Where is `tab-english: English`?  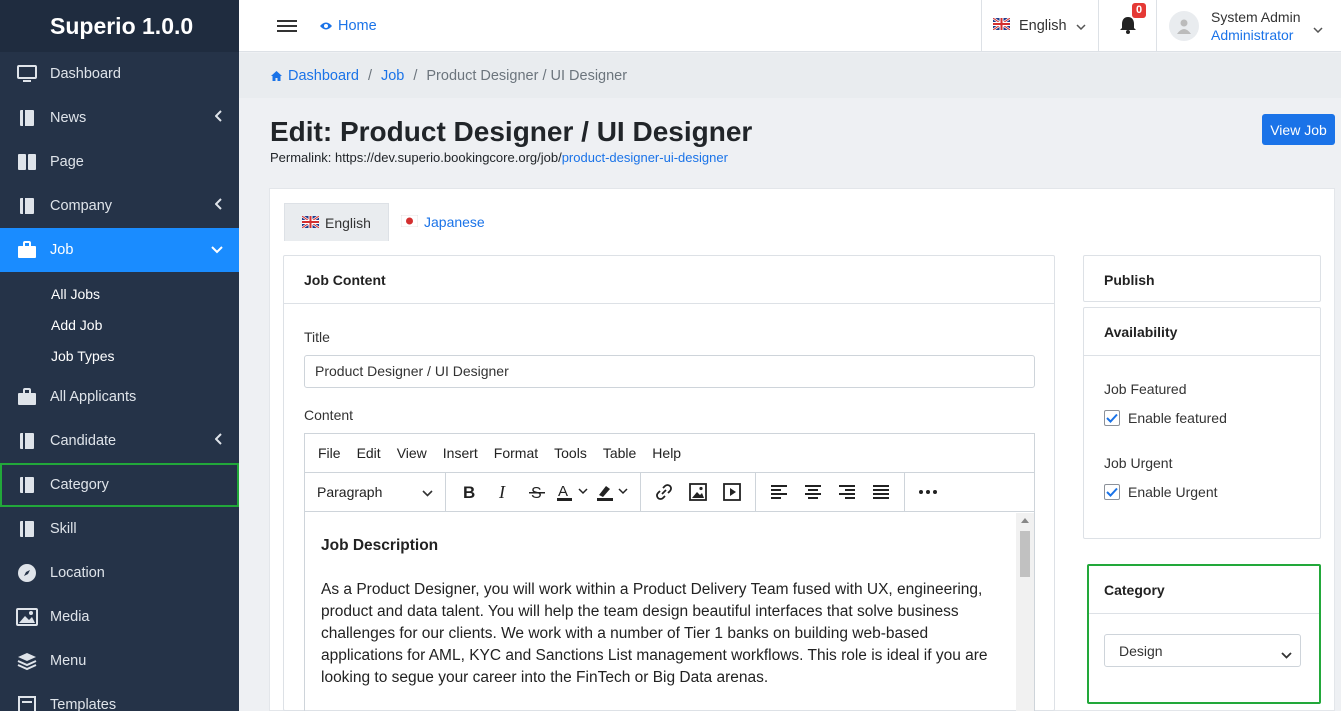 tab-english: English is located at coordinates (336, 222).